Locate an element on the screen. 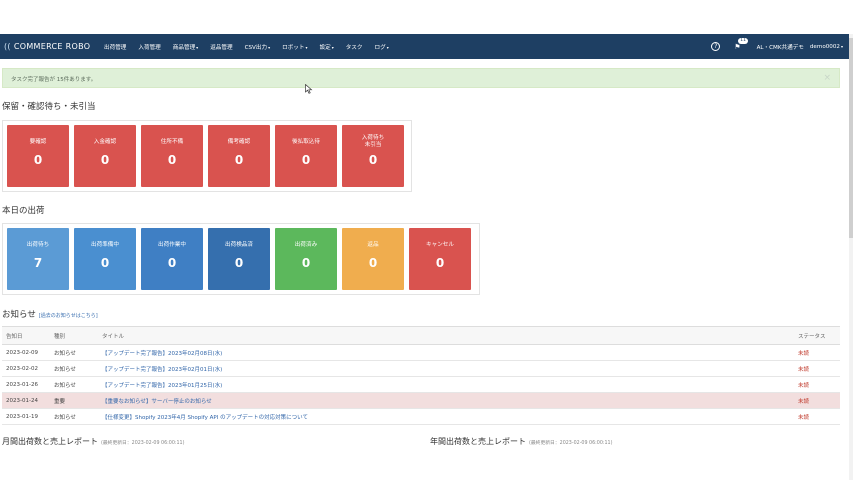  nav-item-7: タスク is located at coordinates (354, 47).